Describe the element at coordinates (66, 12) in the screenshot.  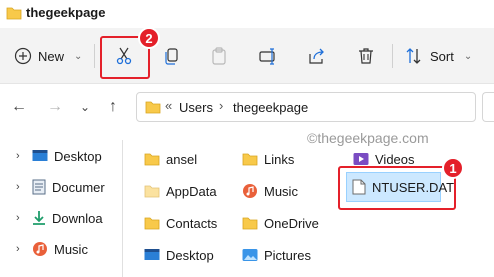
I see `window-title: thegeekpage` at that location.